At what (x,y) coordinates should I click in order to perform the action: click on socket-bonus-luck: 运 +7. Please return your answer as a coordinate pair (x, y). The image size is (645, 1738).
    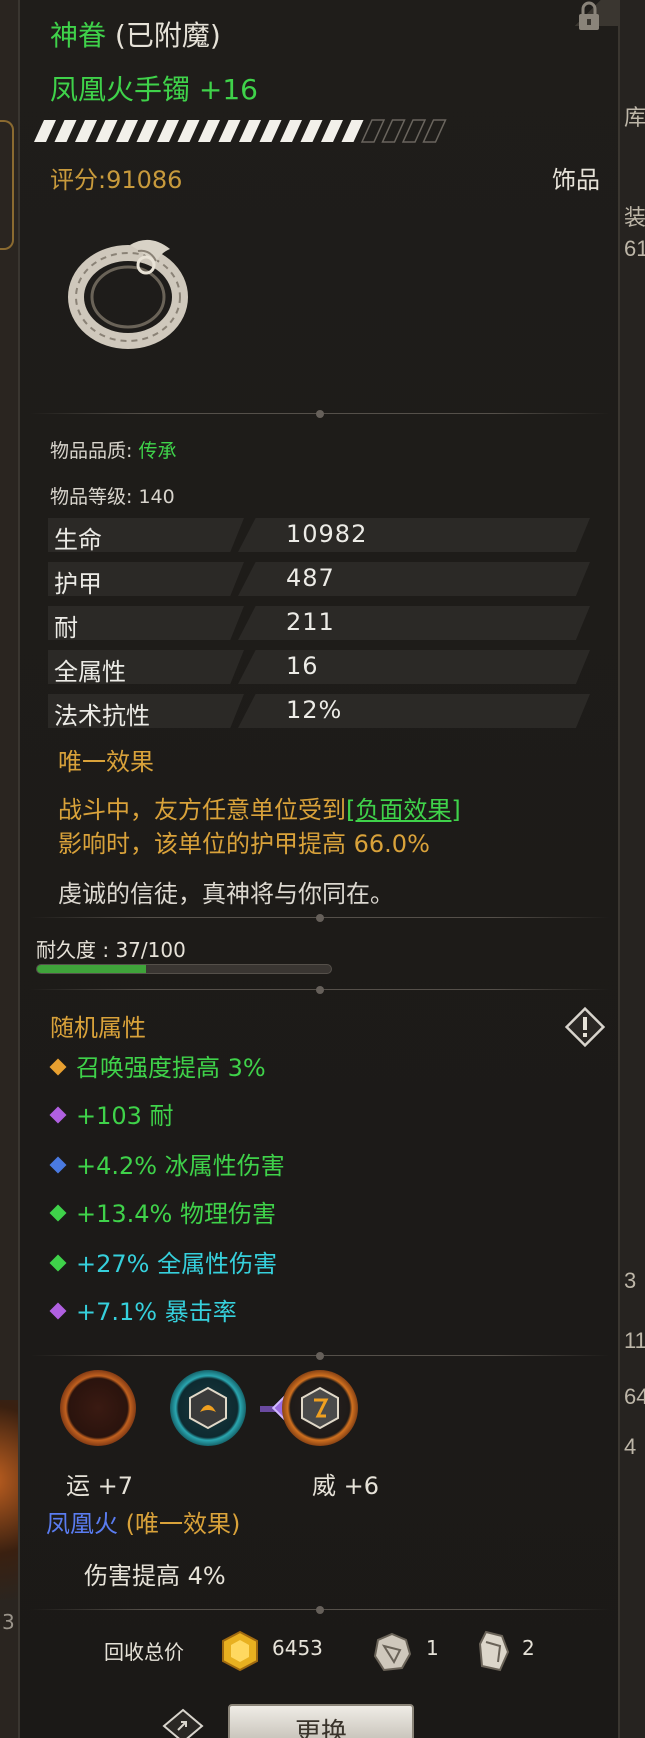
    Looking at the image, I should click on (100, 1486).